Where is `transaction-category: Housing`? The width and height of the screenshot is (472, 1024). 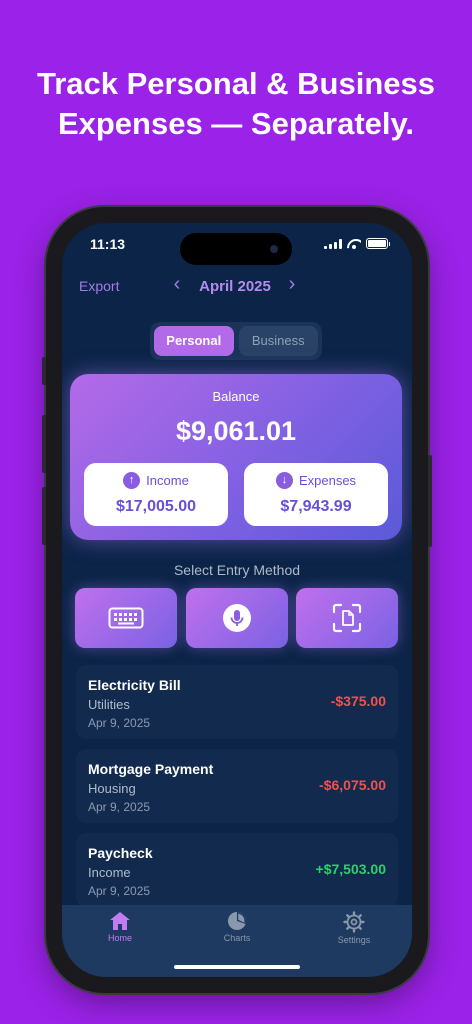
transaction-category: Housing is located at coordinates (112, 788).